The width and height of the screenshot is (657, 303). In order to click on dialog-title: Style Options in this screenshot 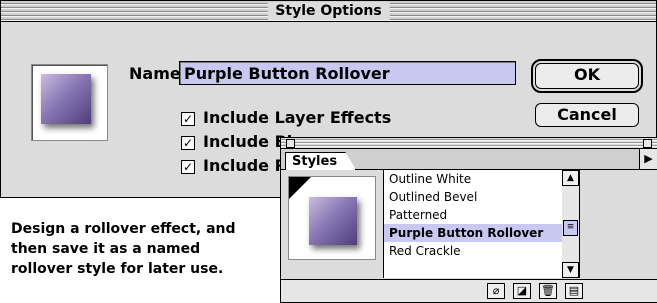, I will do `click(328, 11)`.